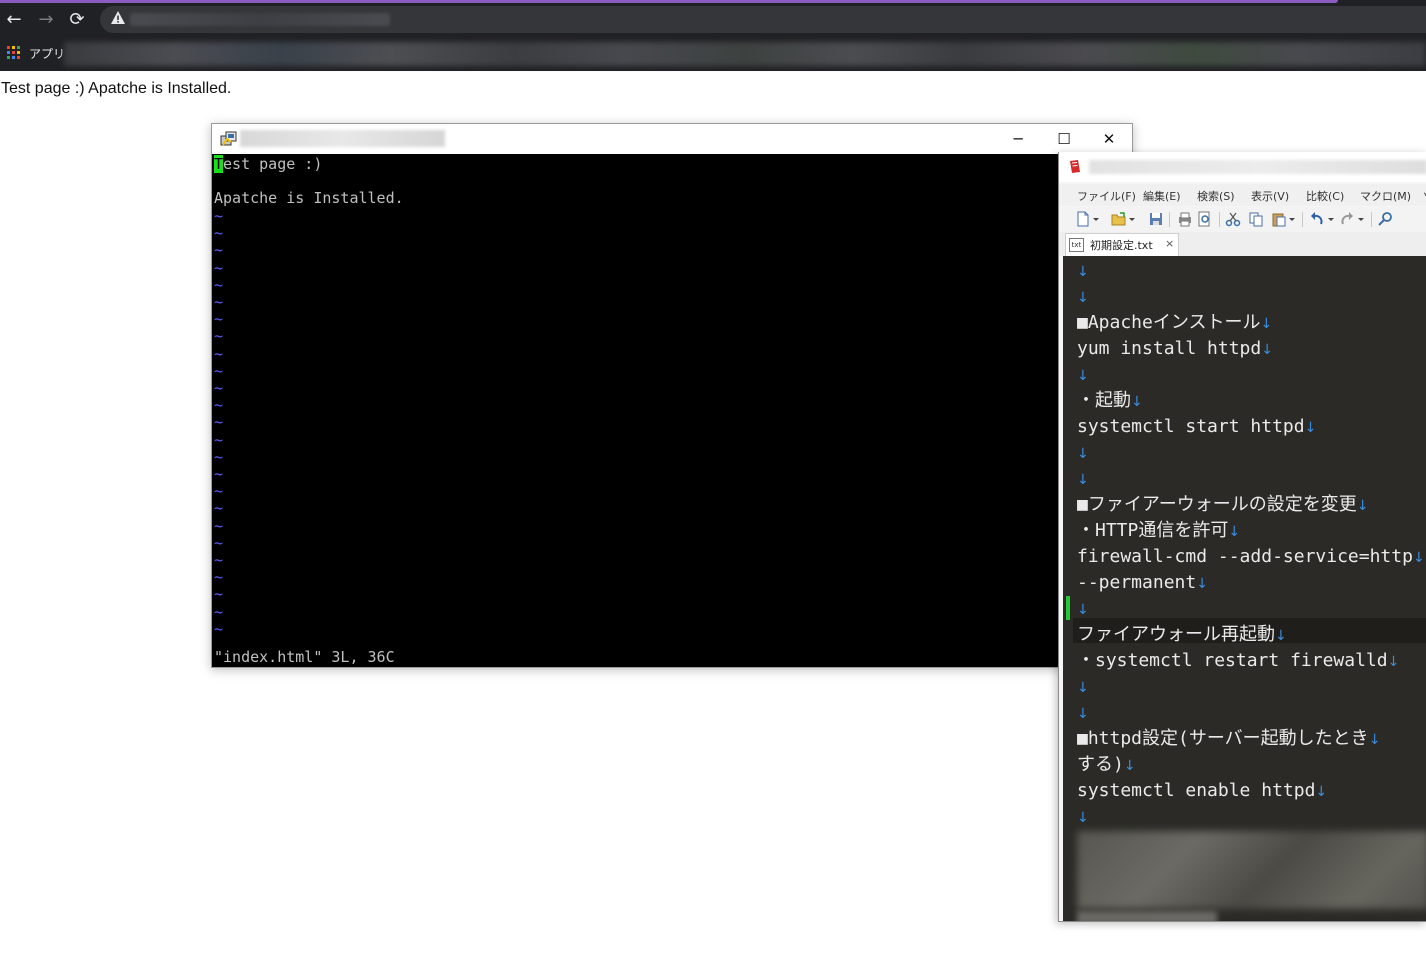 This screenshot has height=956, width=1426. I want to click on editor-line: firewall-cmd --add-service=http↓, so click(1251, 557).